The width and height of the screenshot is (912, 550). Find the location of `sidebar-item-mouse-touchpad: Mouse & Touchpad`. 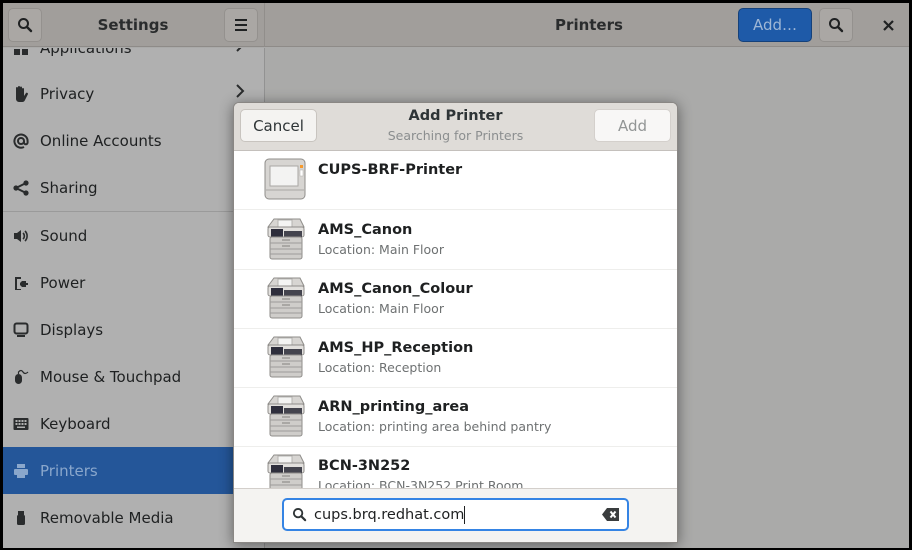

sidebar-item-mouse-touchpad: Mouse & Touchpad is located at coordinates (133, 376).